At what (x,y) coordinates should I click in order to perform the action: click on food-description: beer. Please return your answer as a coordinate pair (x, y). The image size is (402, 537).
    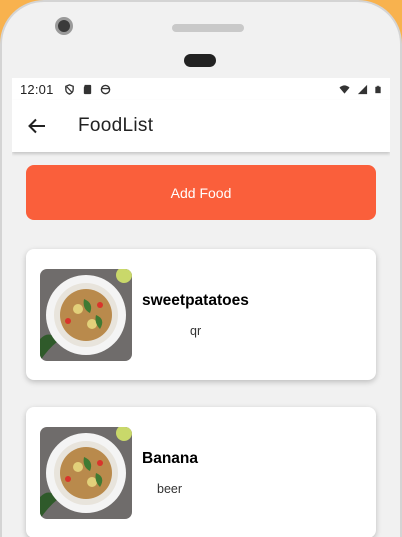
    Looking at the image, I should click on (170, 488).